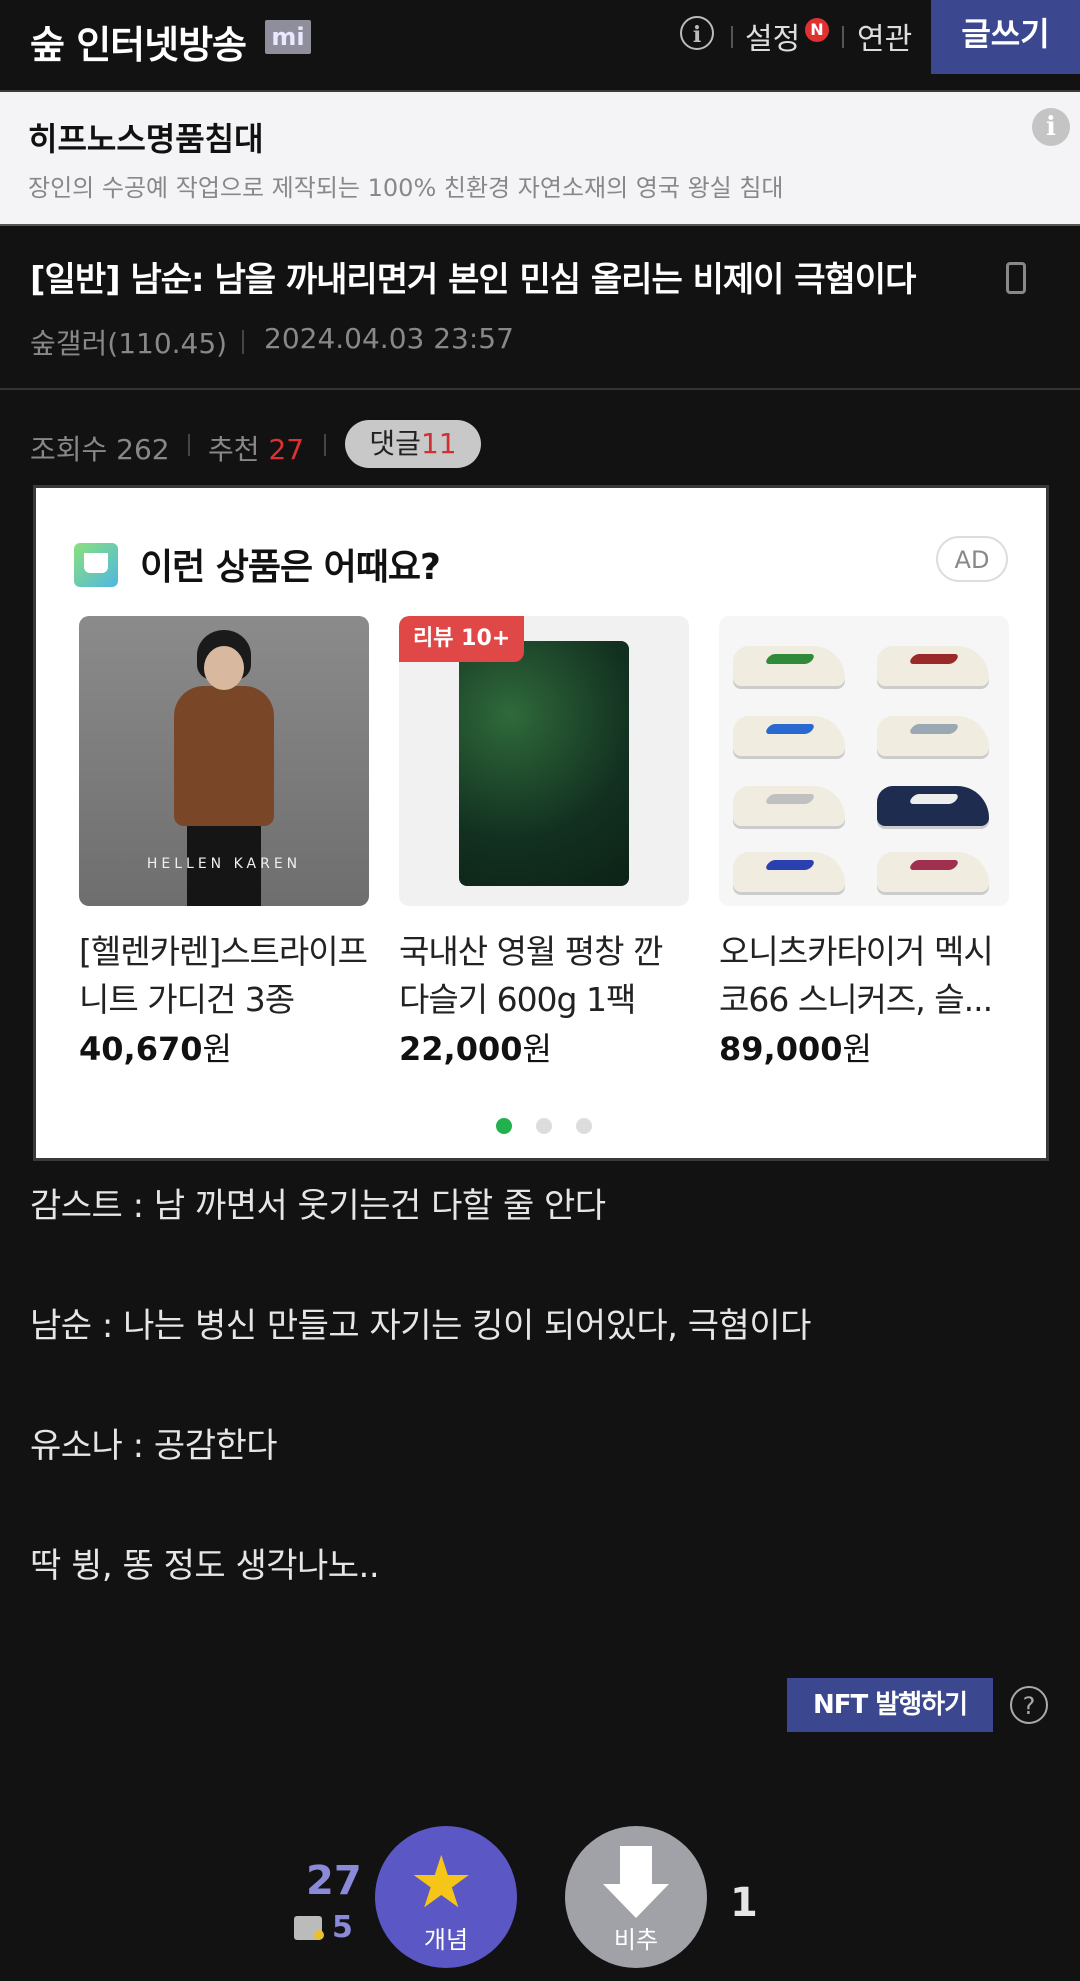  Describe the element at coordinates (972, 559) in the screenshot. I see `ad-label: AD` at that location.